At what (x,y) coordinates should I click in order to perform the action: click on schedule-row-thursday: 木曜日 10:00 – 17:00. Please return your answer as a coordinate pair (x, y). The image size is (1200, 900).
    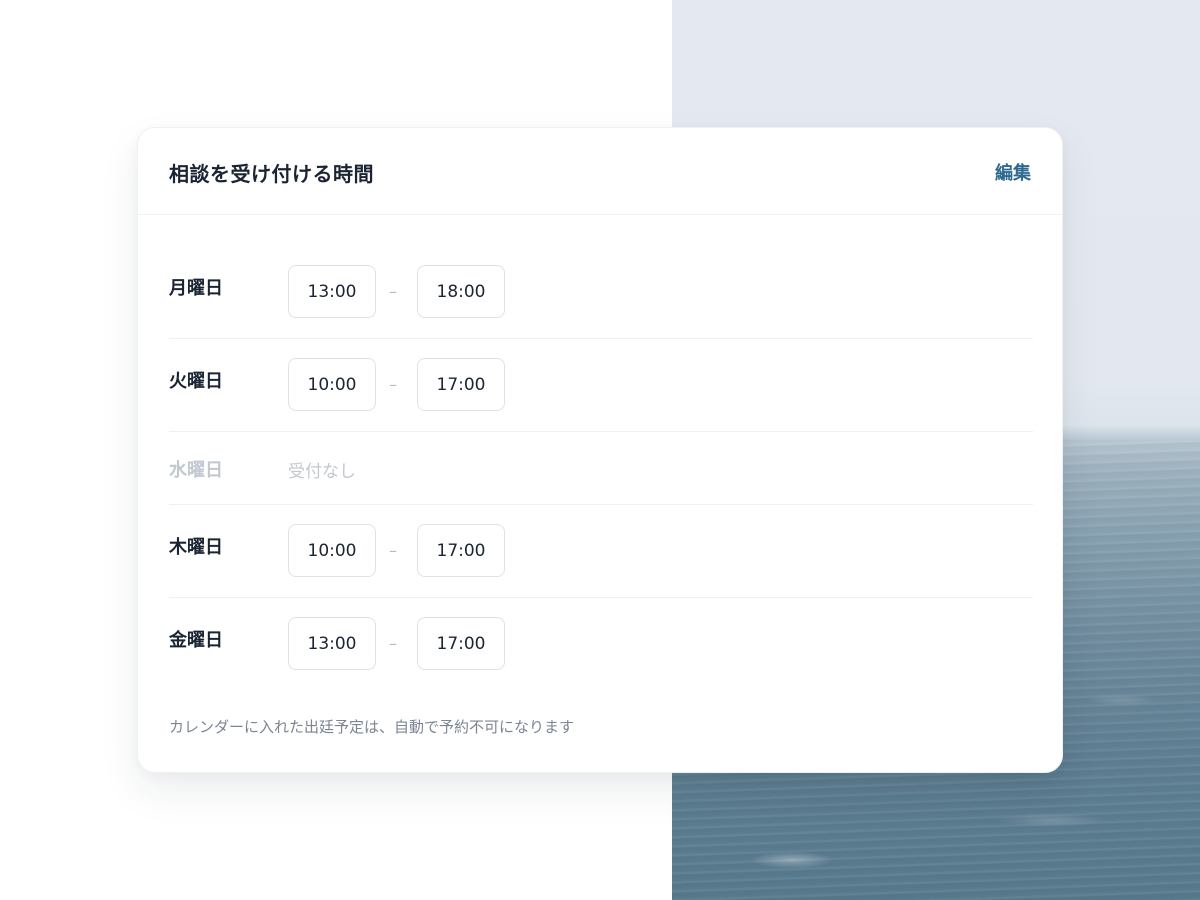
    Looking at the image, I should click on (601, 551).